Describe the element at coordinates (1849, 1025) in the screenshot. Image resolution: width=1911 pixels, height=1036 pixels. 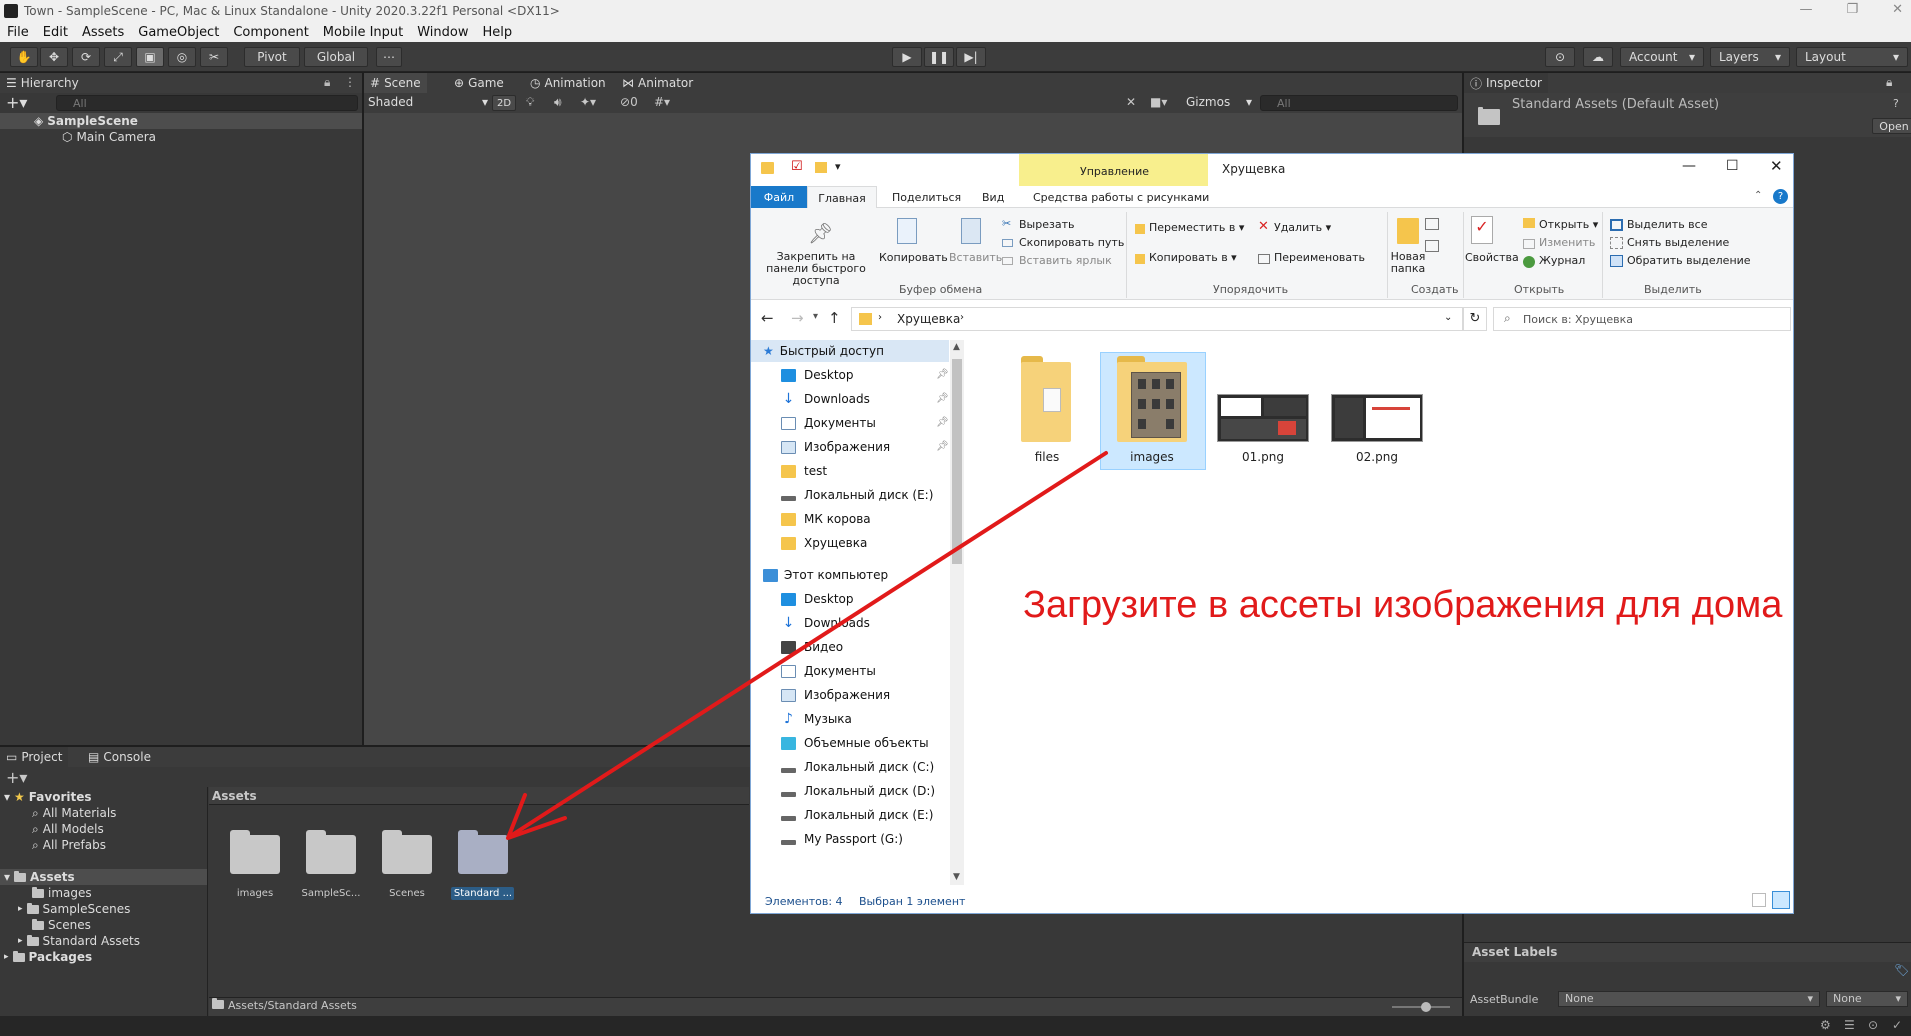
I see `stack-icon: ☰` at that location.